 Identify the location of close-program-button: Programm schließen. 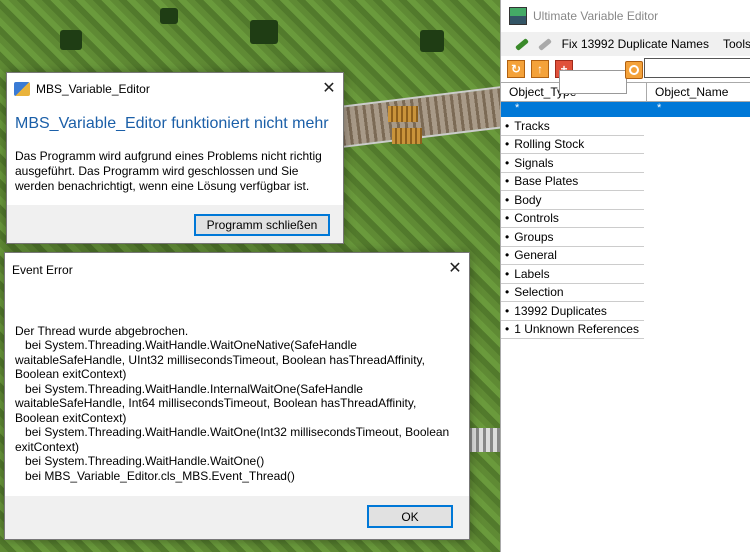
(262, 225).